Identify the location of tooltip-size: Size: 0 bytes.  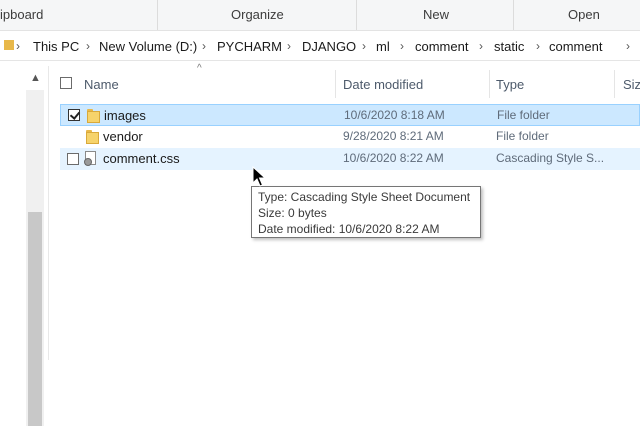
(292, 213).